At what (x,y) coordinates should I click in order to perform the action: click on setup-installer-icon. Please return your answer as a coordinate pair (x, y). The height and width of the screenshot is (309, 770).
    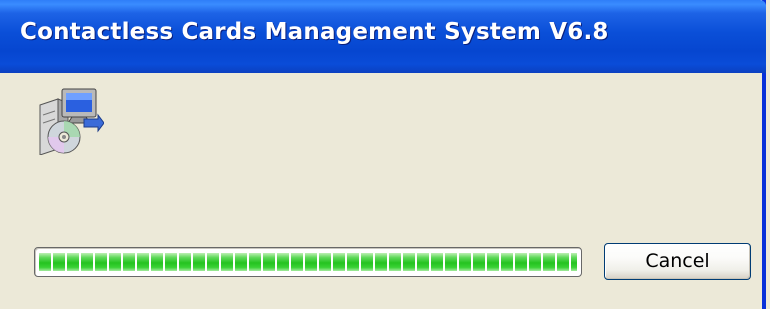
    Looking at the image, I should click on (71, 121).